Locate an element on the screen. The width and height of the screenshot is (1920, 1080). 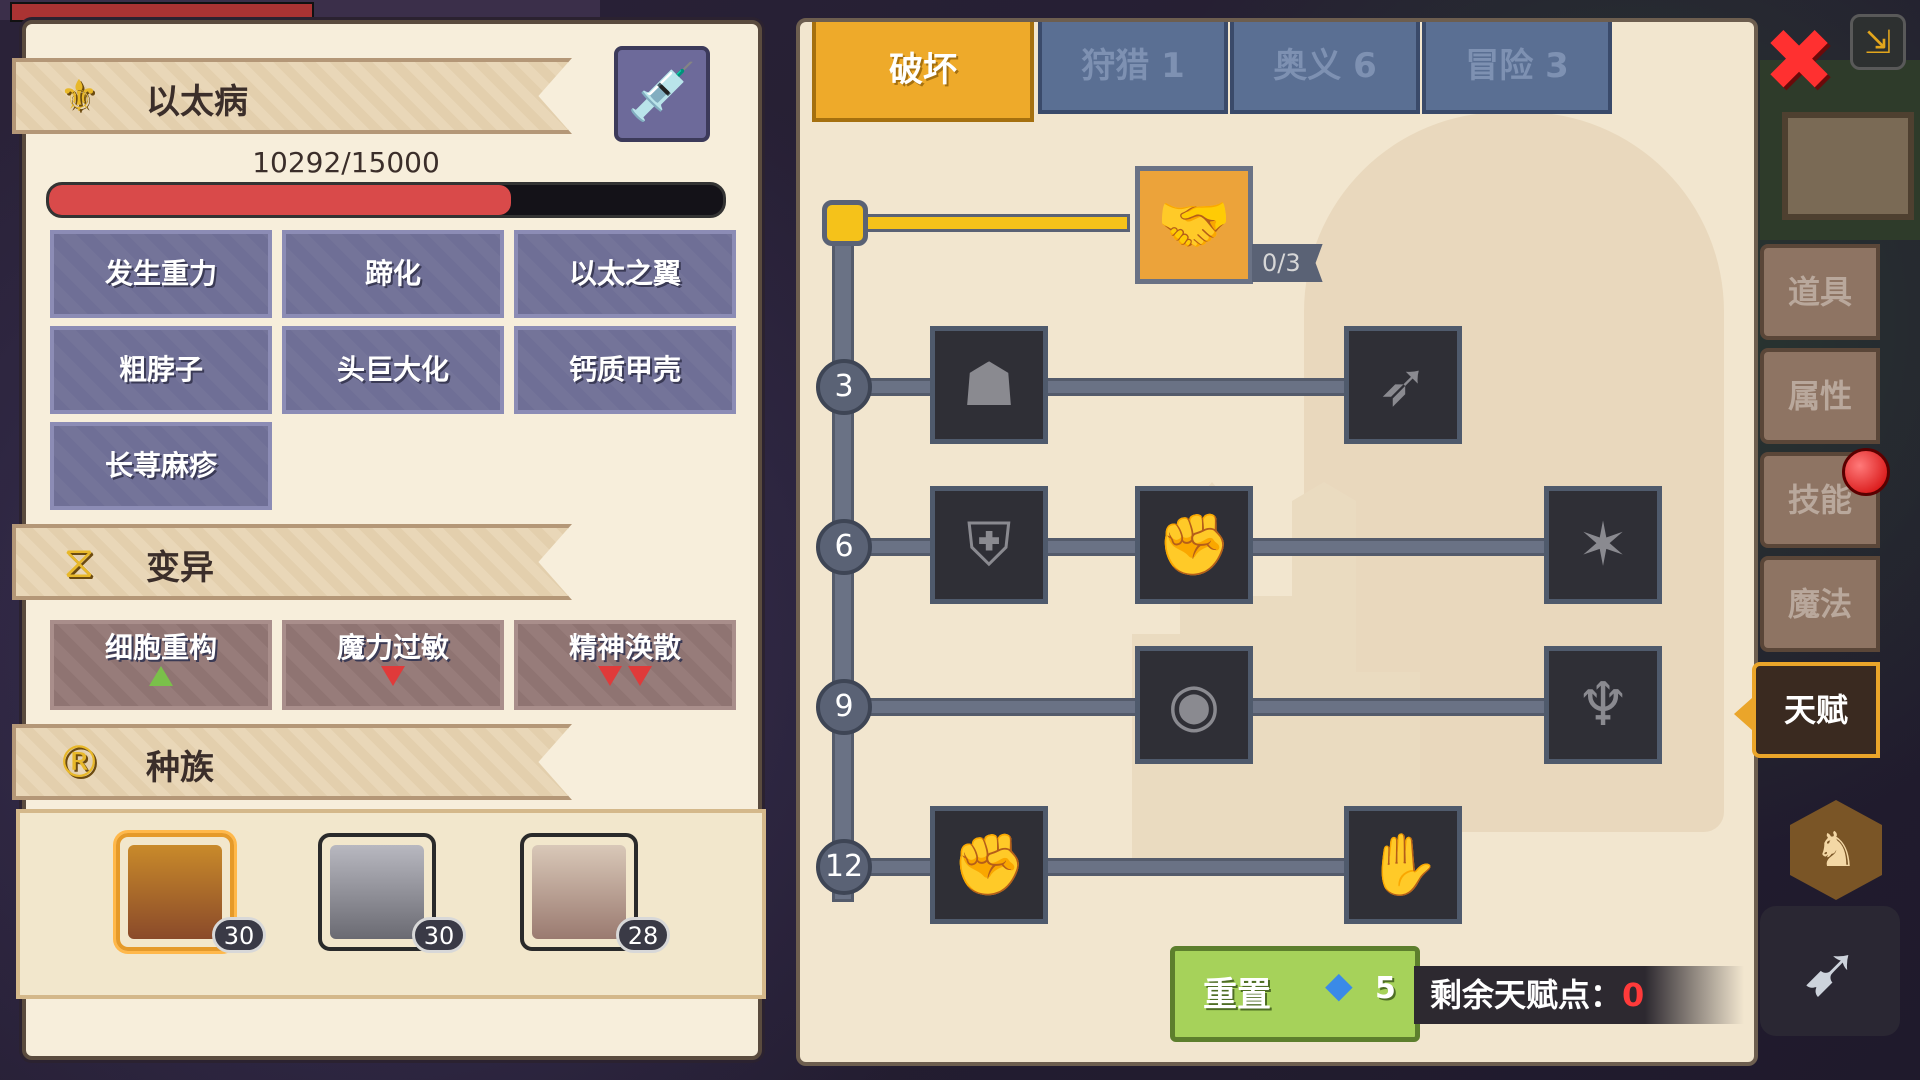
race-header: ® 种族 is located at coordinates (292, 762).